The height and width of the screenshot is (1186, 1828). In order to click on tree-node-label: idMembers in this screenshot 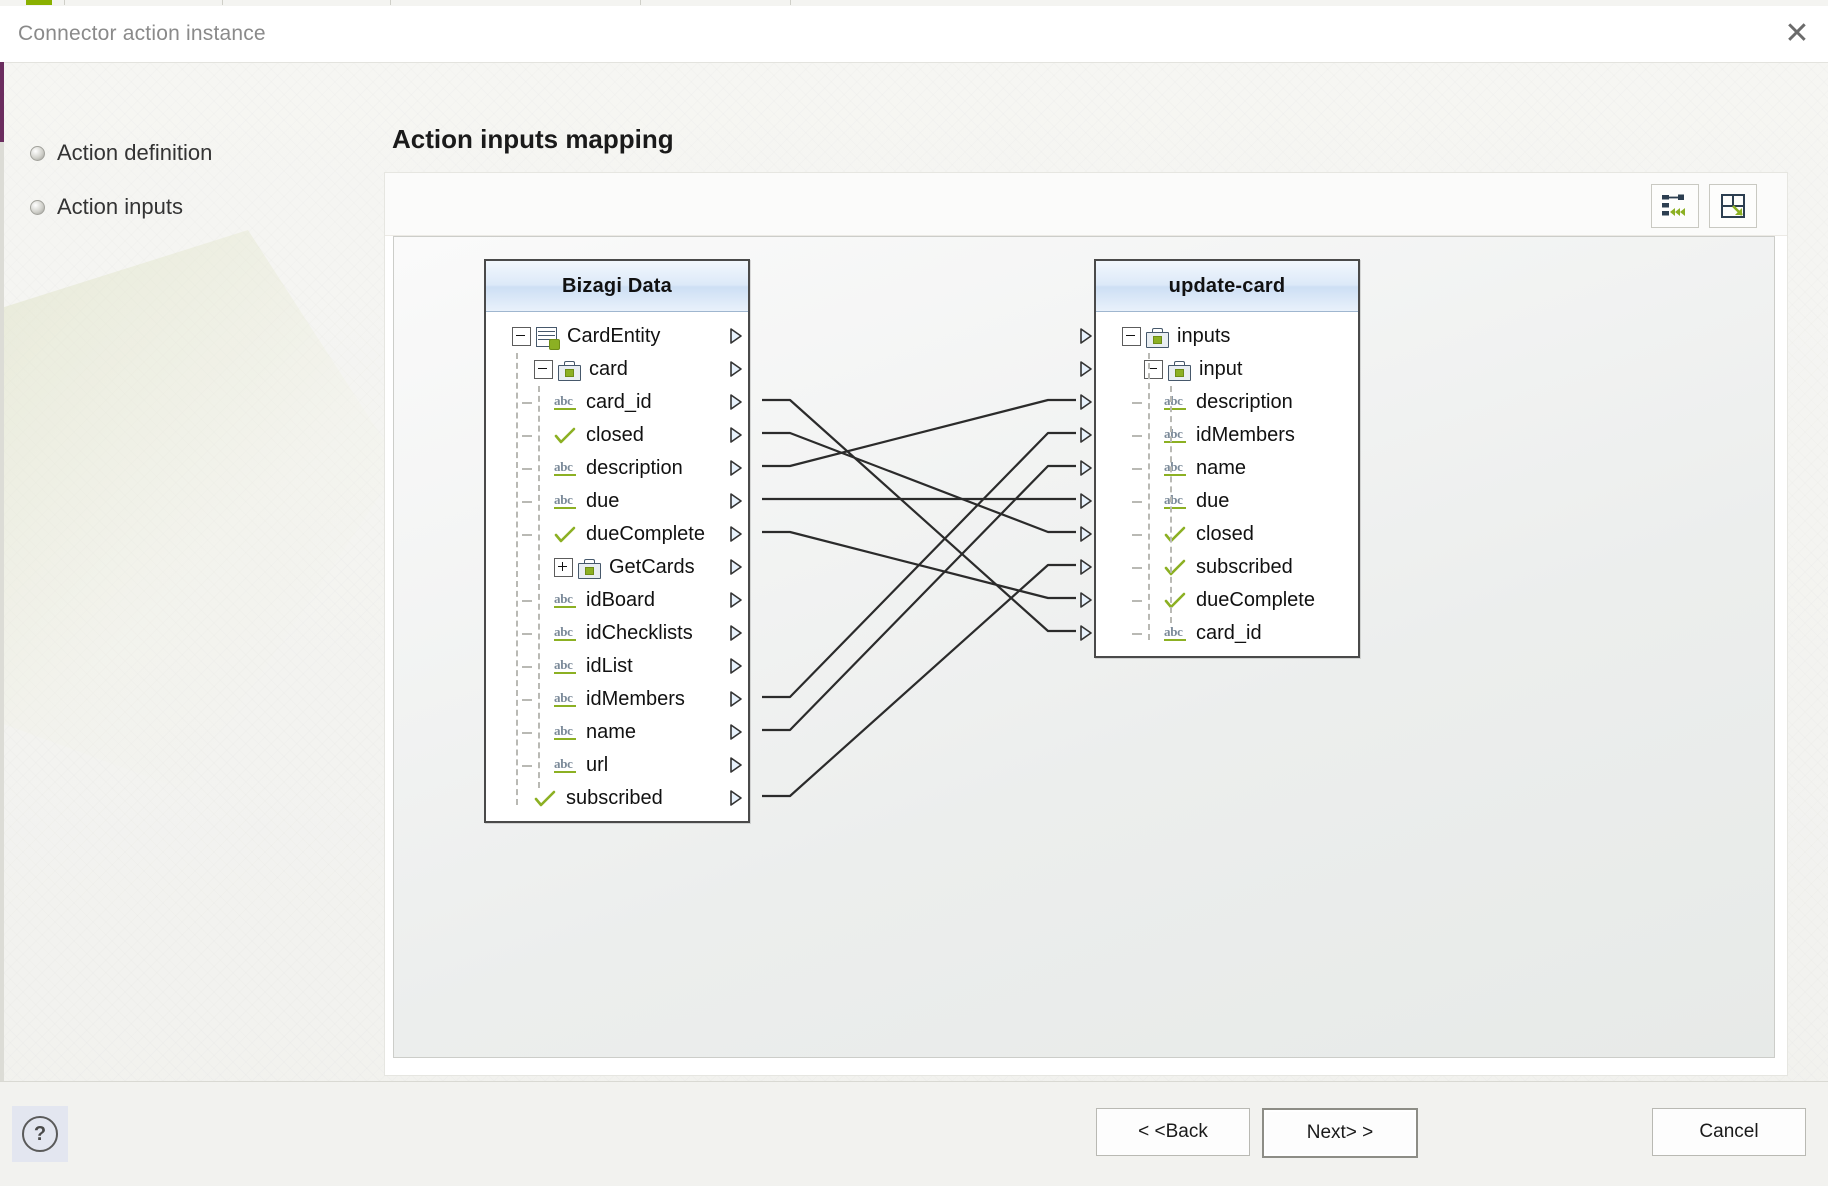, I will do `click(635, 699)`.